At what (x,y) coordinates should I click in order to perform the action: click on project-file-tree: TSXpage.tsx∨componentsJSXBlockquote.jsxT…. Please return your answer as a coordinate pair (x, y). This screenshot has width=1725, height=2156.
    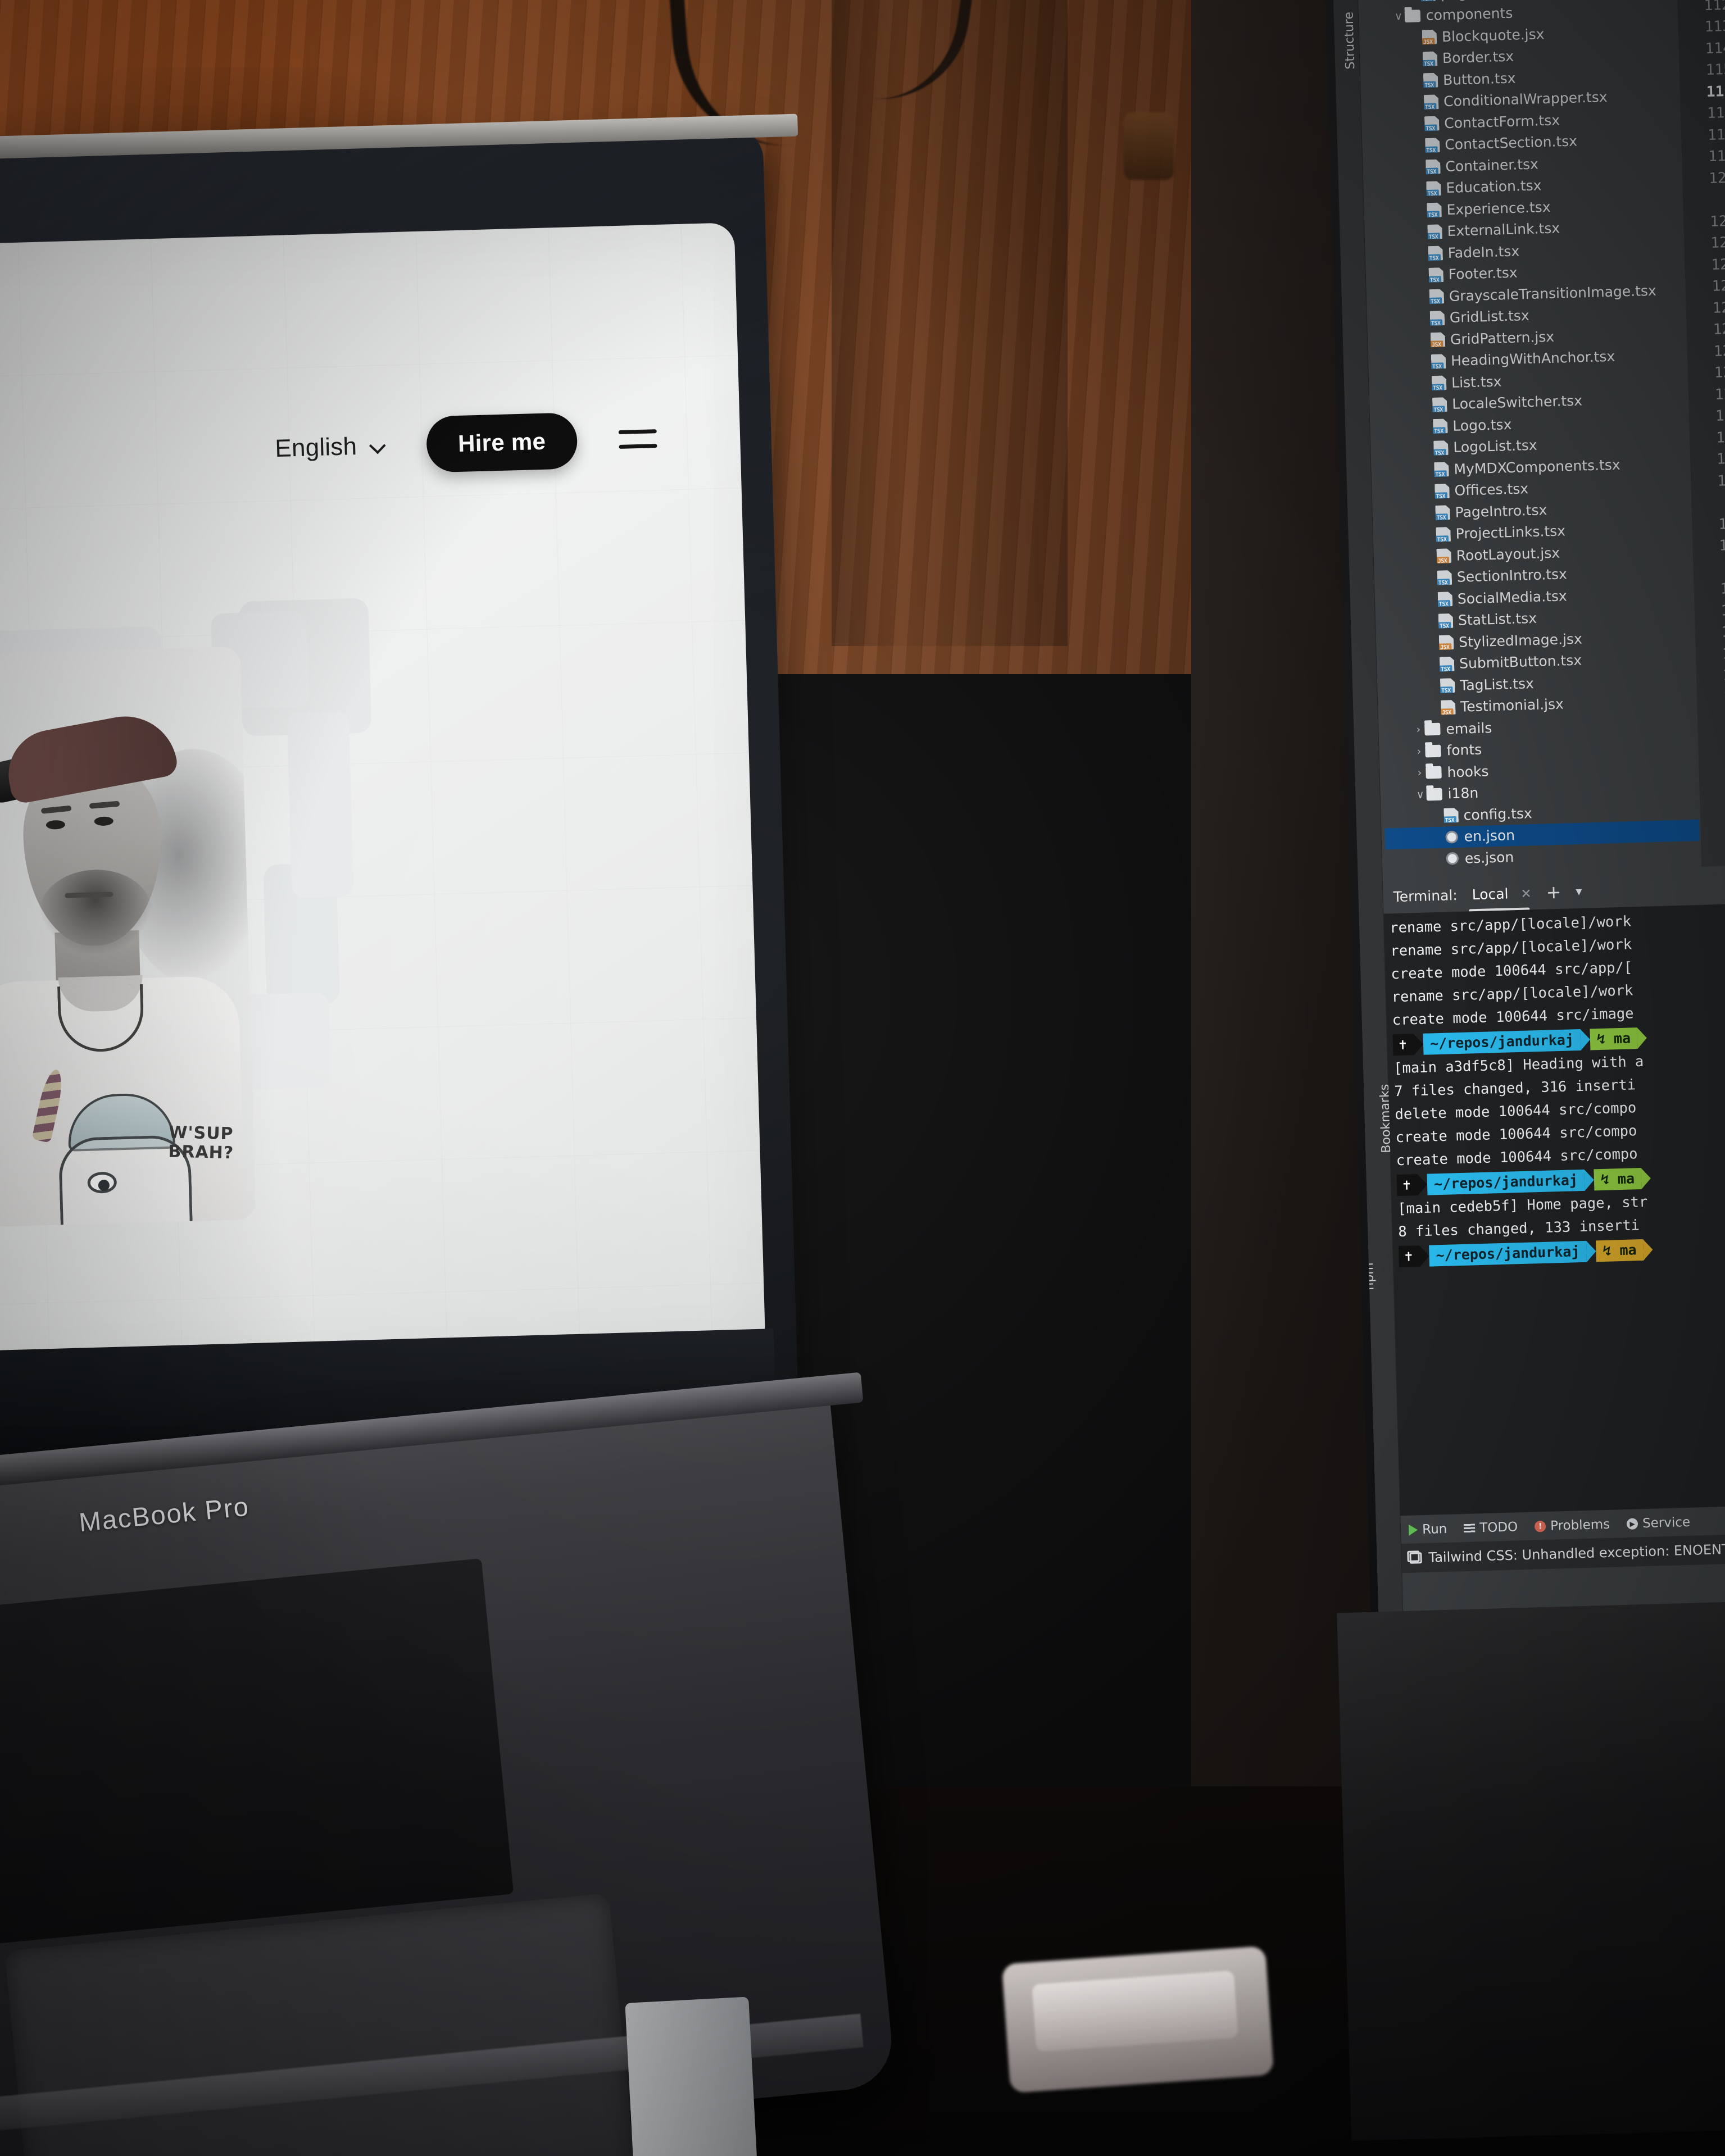
    Looking at the image, I should click on (1531, 438).